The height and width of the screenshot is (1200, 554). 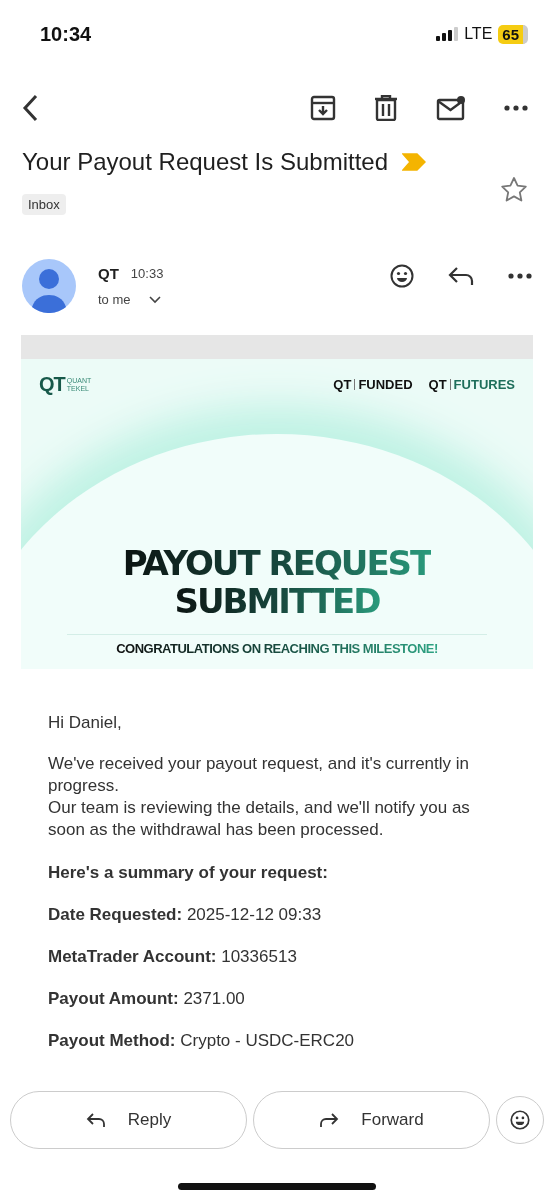 I want to click on chevron-down-icon, so click(x=154, y=299).